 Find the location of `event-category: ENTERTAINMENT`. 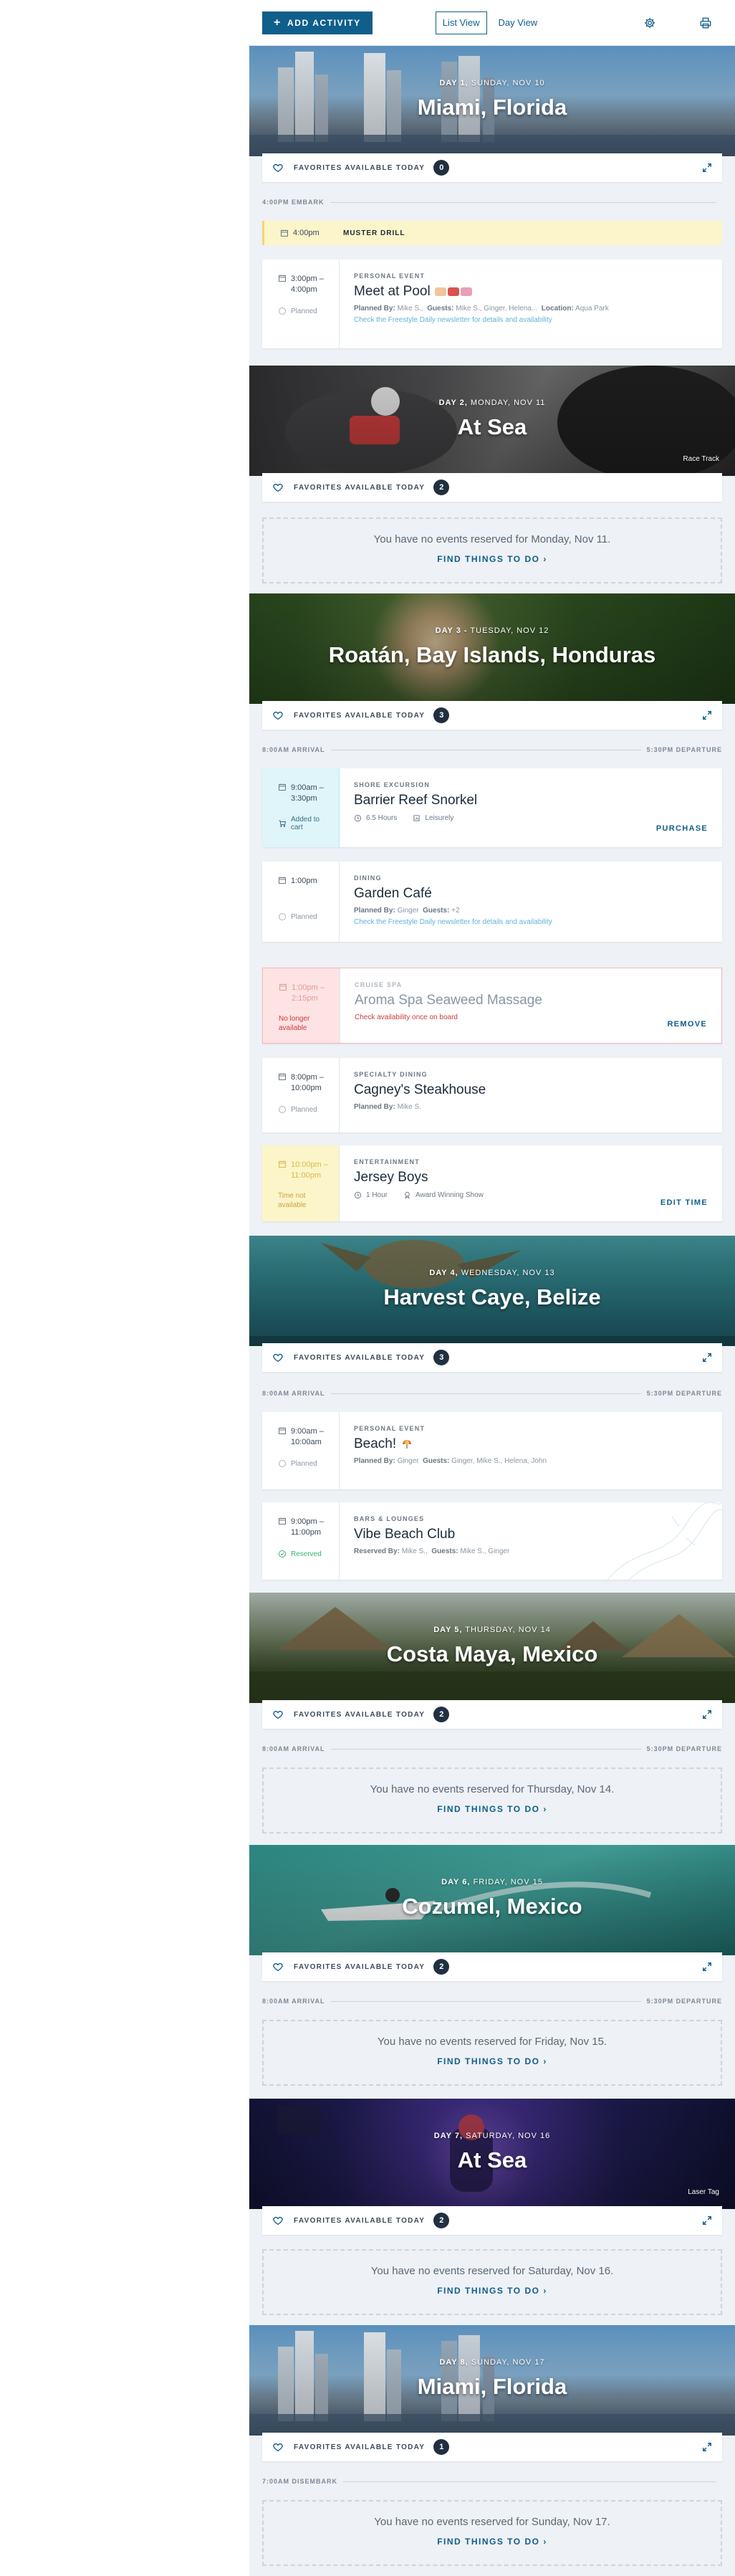

event-category: ENTERTAINMENT is located at coordinates (387, 1161).